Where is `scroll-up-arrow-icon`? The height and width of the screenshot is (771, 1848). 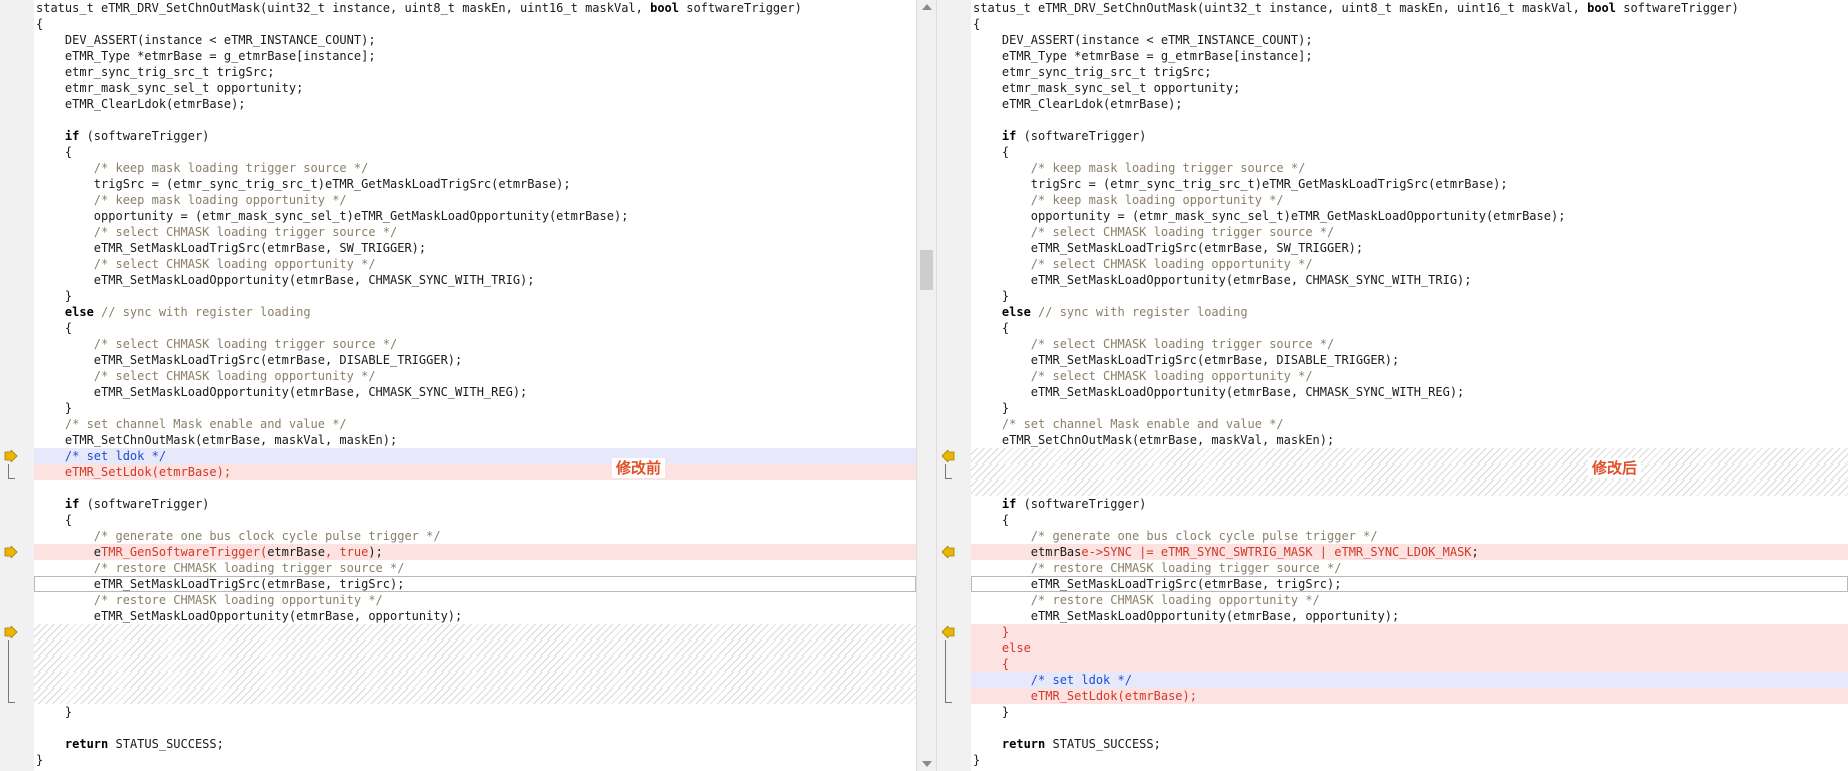 scroll-up-arrow-icon is located at coordinates (927, 7).